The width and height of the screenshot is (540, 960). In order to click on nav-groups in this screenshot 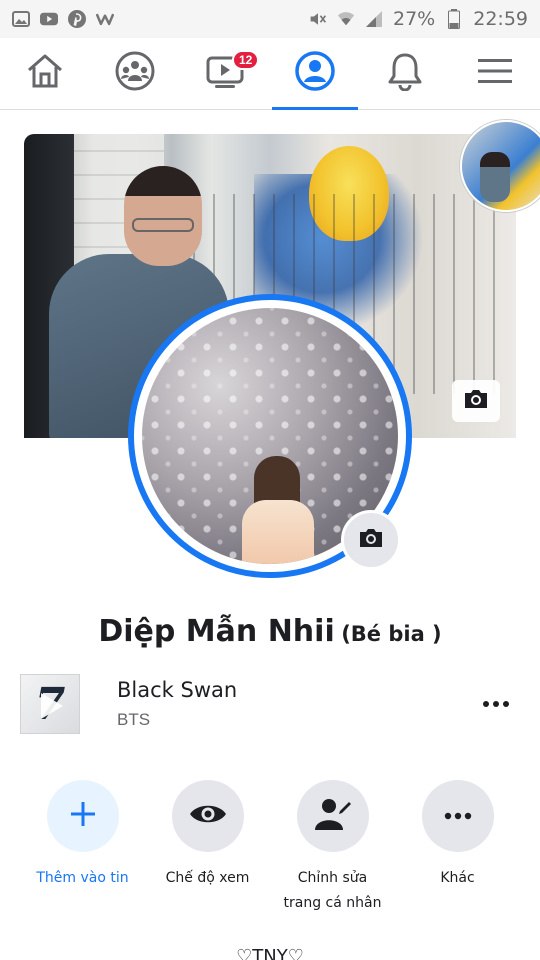, I will do `click(135, 73)`.